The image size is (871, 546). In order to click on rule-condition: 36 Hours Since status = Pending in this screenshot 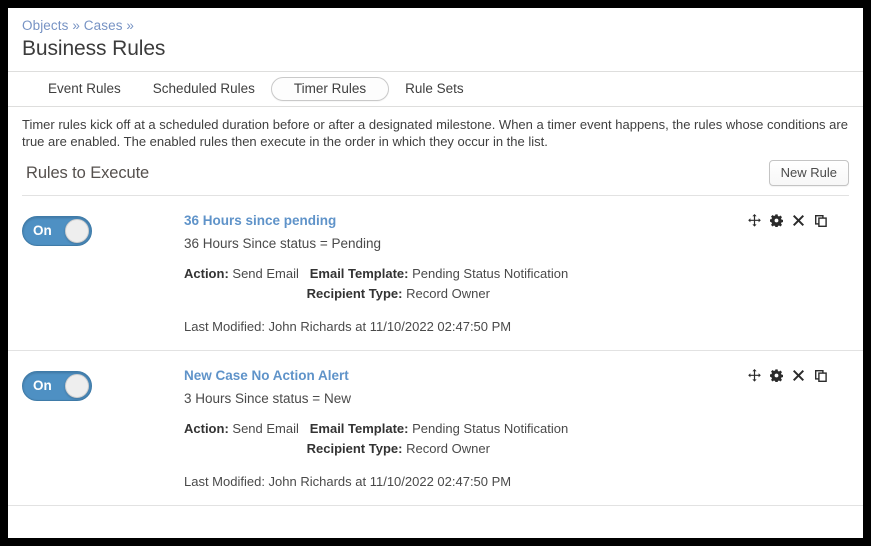, I will do `click(282, 243)`.